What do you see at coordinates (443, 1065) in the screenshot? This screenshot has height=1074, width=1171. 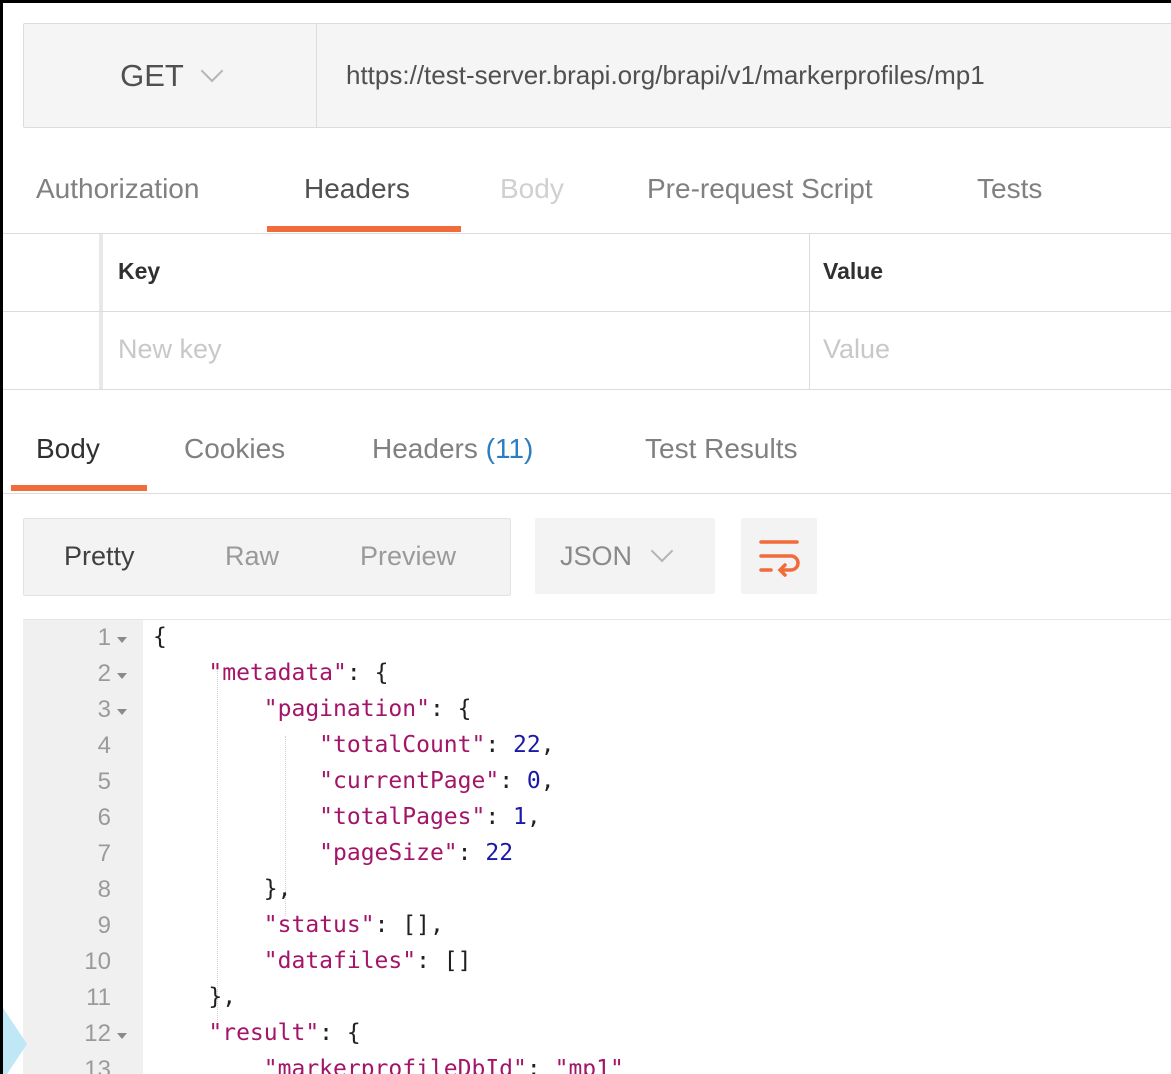 I see `code-text: "markerprofileDbId": "mp1"` at bounding box center [443, 1065].